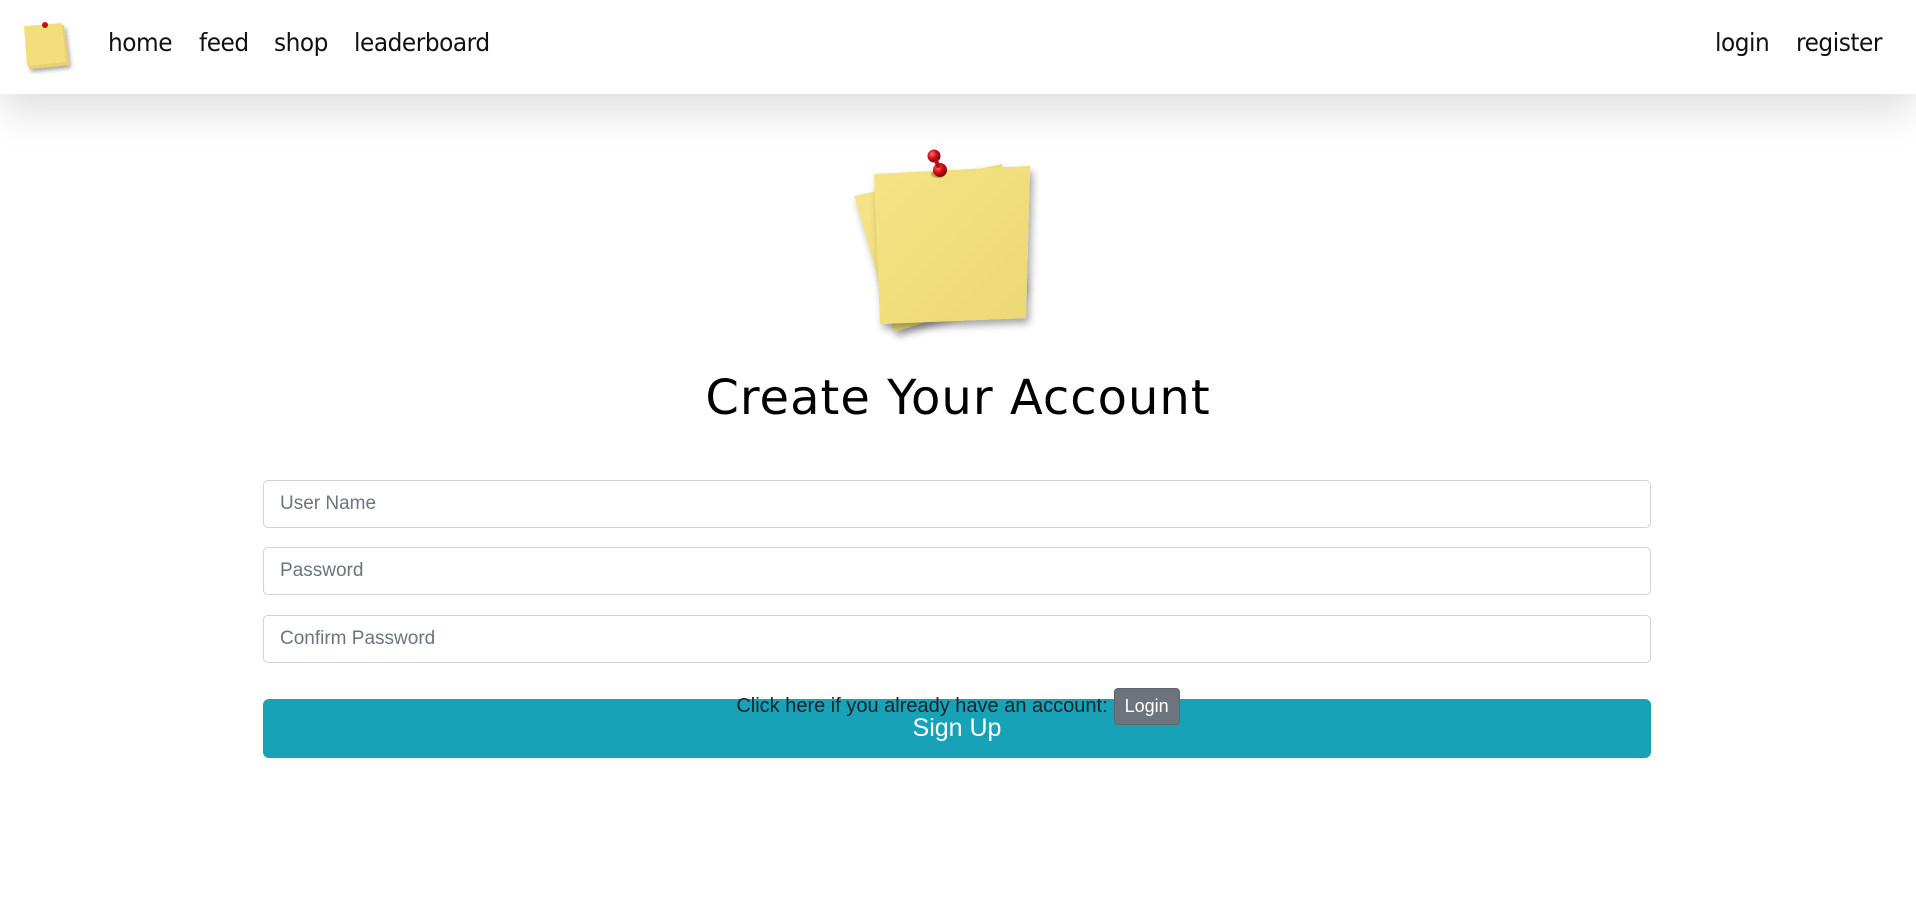 This screenshot has height=906, width=1916. What do you see at coordinates (957, 639) in the screenshot?
I see `confirm-password-input` at bounding box center [957, 639].